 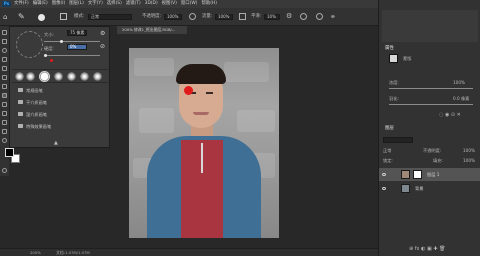 I want to click on layer-row: 背景, so click(x=429, y=188).